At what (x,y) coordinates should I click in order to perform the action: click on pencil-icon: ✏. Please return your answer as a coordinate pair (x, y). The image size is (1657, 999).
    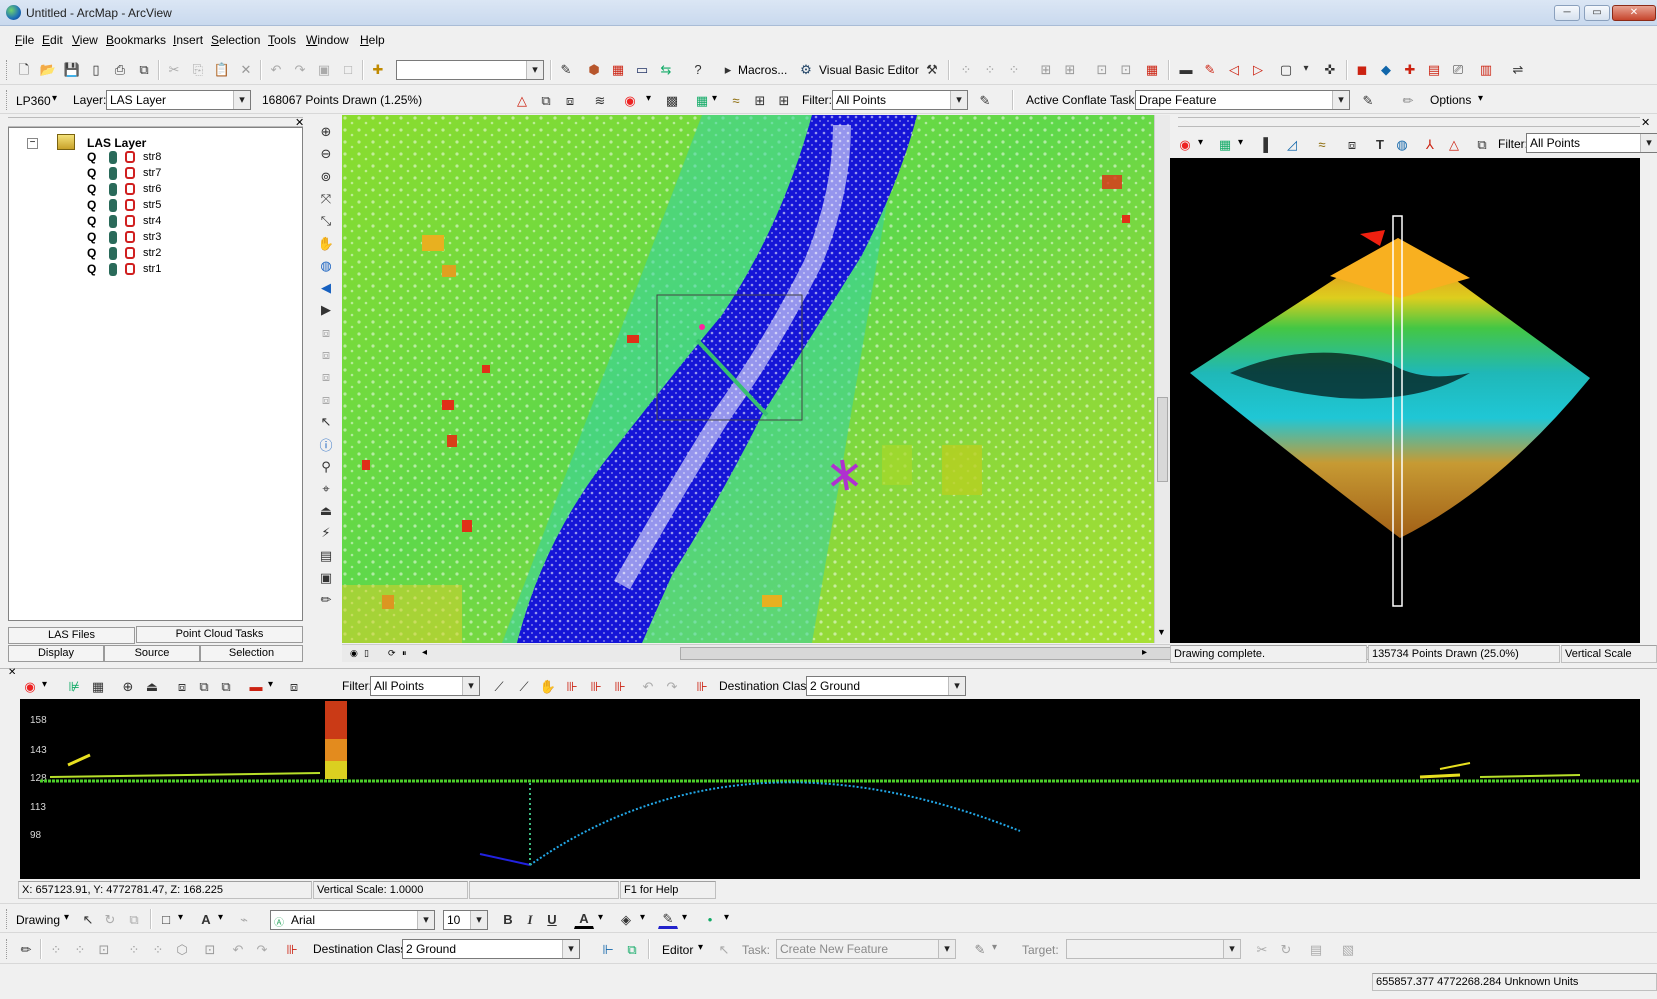
    Looking at the image, I should click on (1408, 100).